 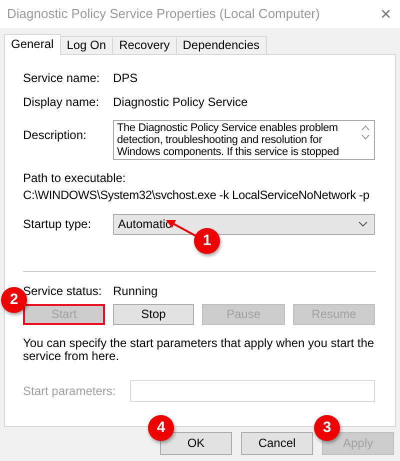 What do you see at coordinates (163, 14) in the screenshot?
I see `window-title: Diagnostic Policy Service Properties (Local Computer)` at bounding box center [163, 14].